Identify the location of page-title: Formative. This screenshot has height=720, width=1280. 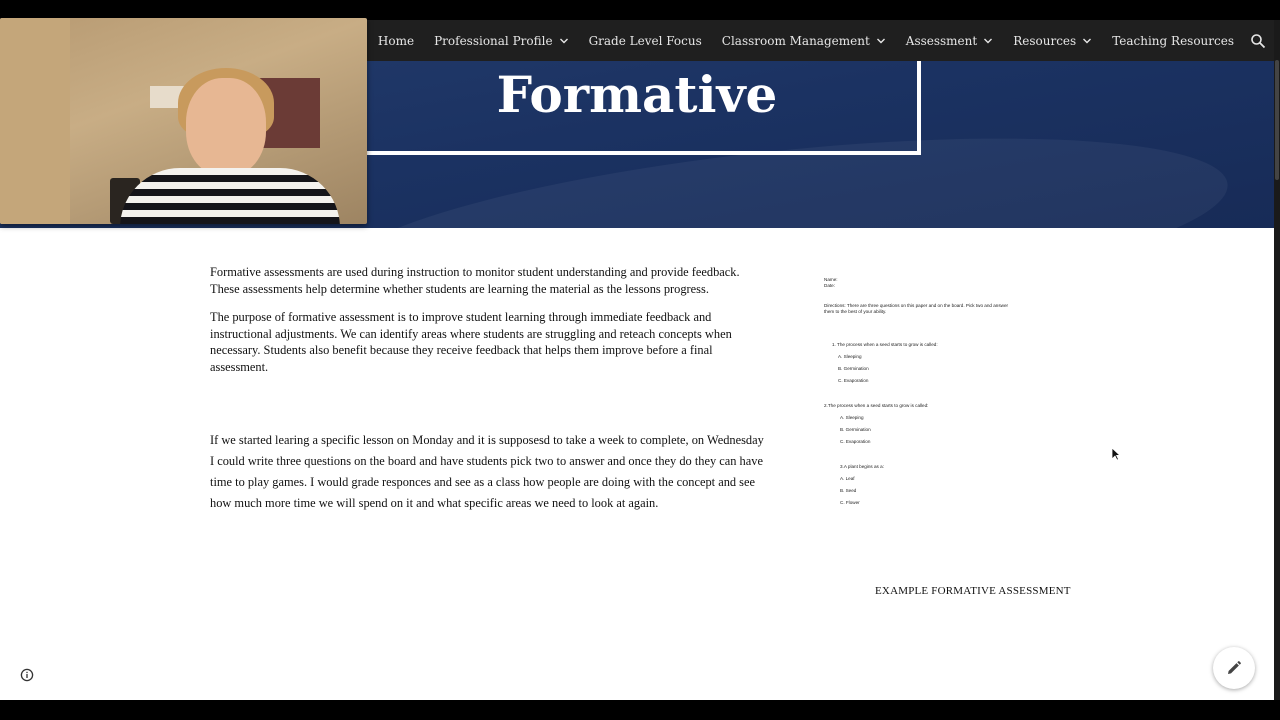
(637, 94).